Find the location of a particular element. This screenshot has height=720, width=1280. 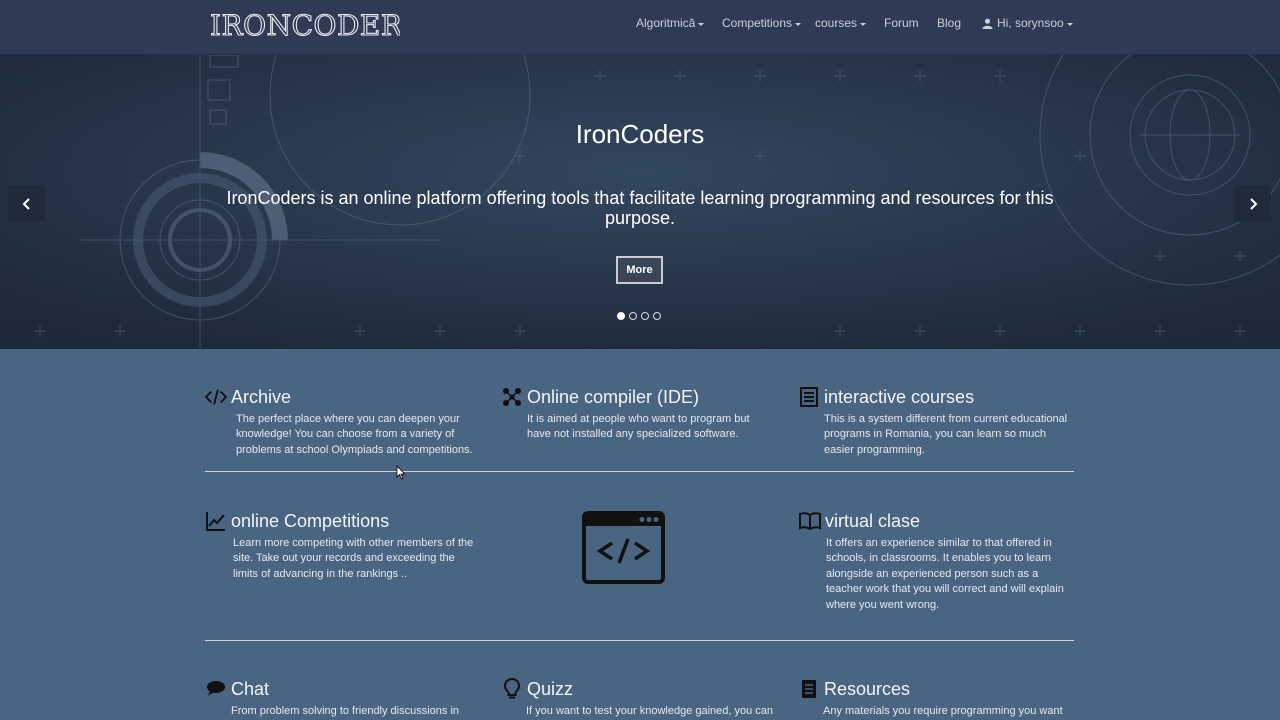

nav-blog-label: Blog is located at coordinates (949, 23).